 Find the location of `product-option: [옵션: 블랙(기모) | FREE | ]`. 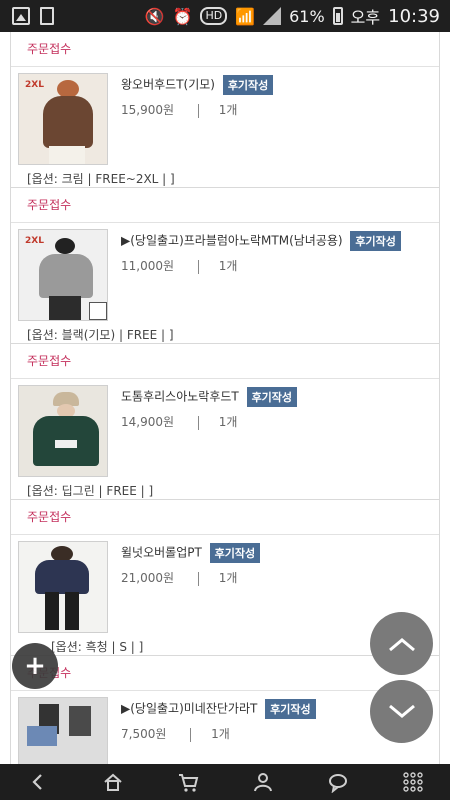

product-option: [옵션: 블랙(기모) | FREE | ] is located at coordinates (100, 335).